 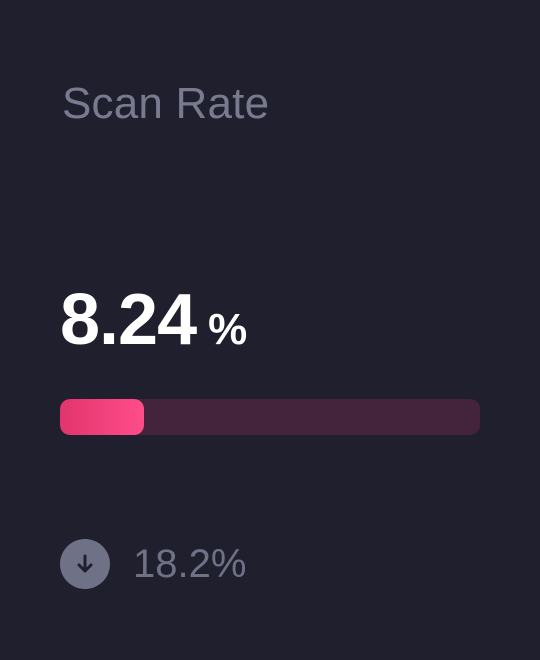 I want to click on progress-track, so click(x=270, y=417).